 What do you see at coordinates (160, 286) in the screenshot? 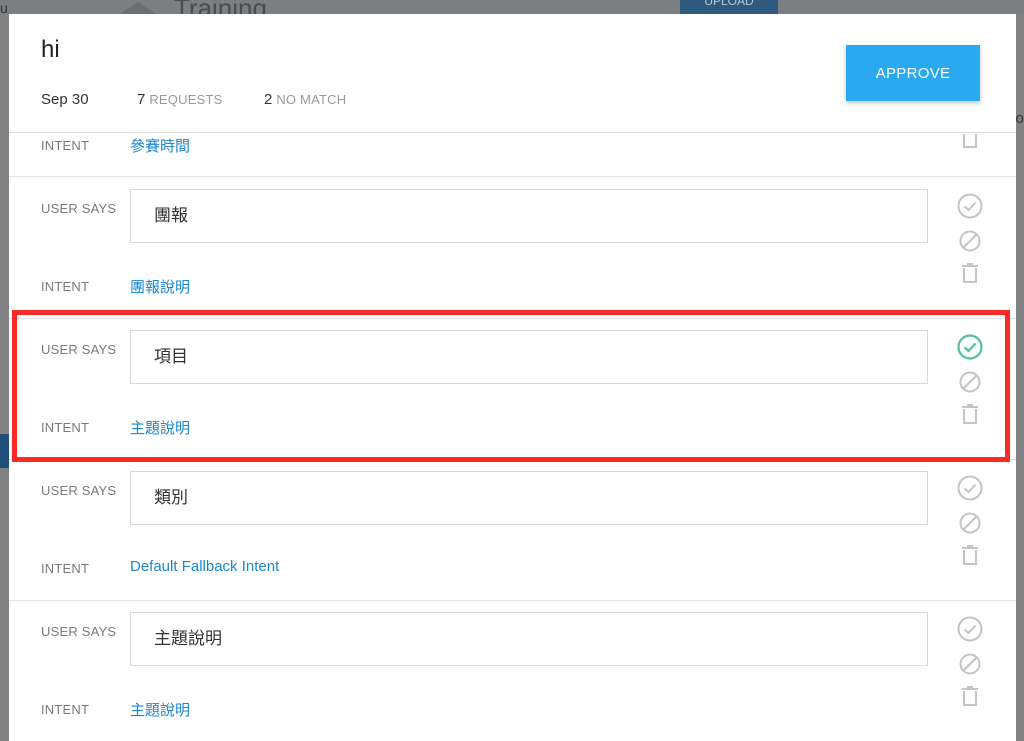
I see `intent-link: 團報說明` at bounding box center [160, 286].